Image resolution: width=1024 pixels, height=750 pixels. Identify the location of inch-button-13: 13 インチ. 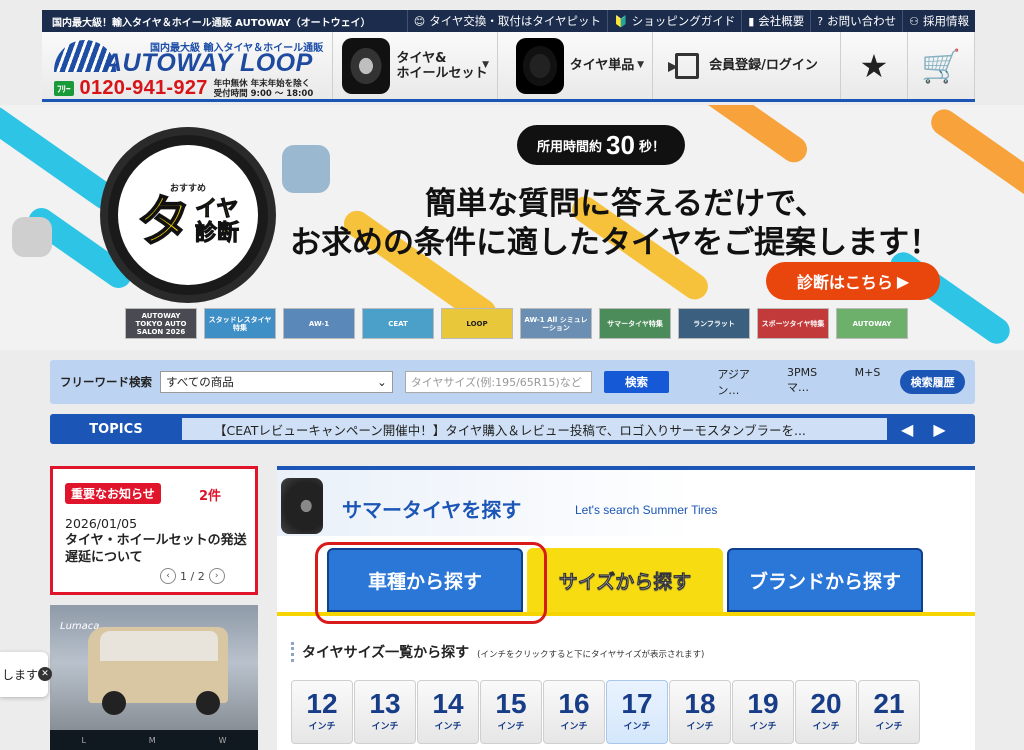
(385, 712).